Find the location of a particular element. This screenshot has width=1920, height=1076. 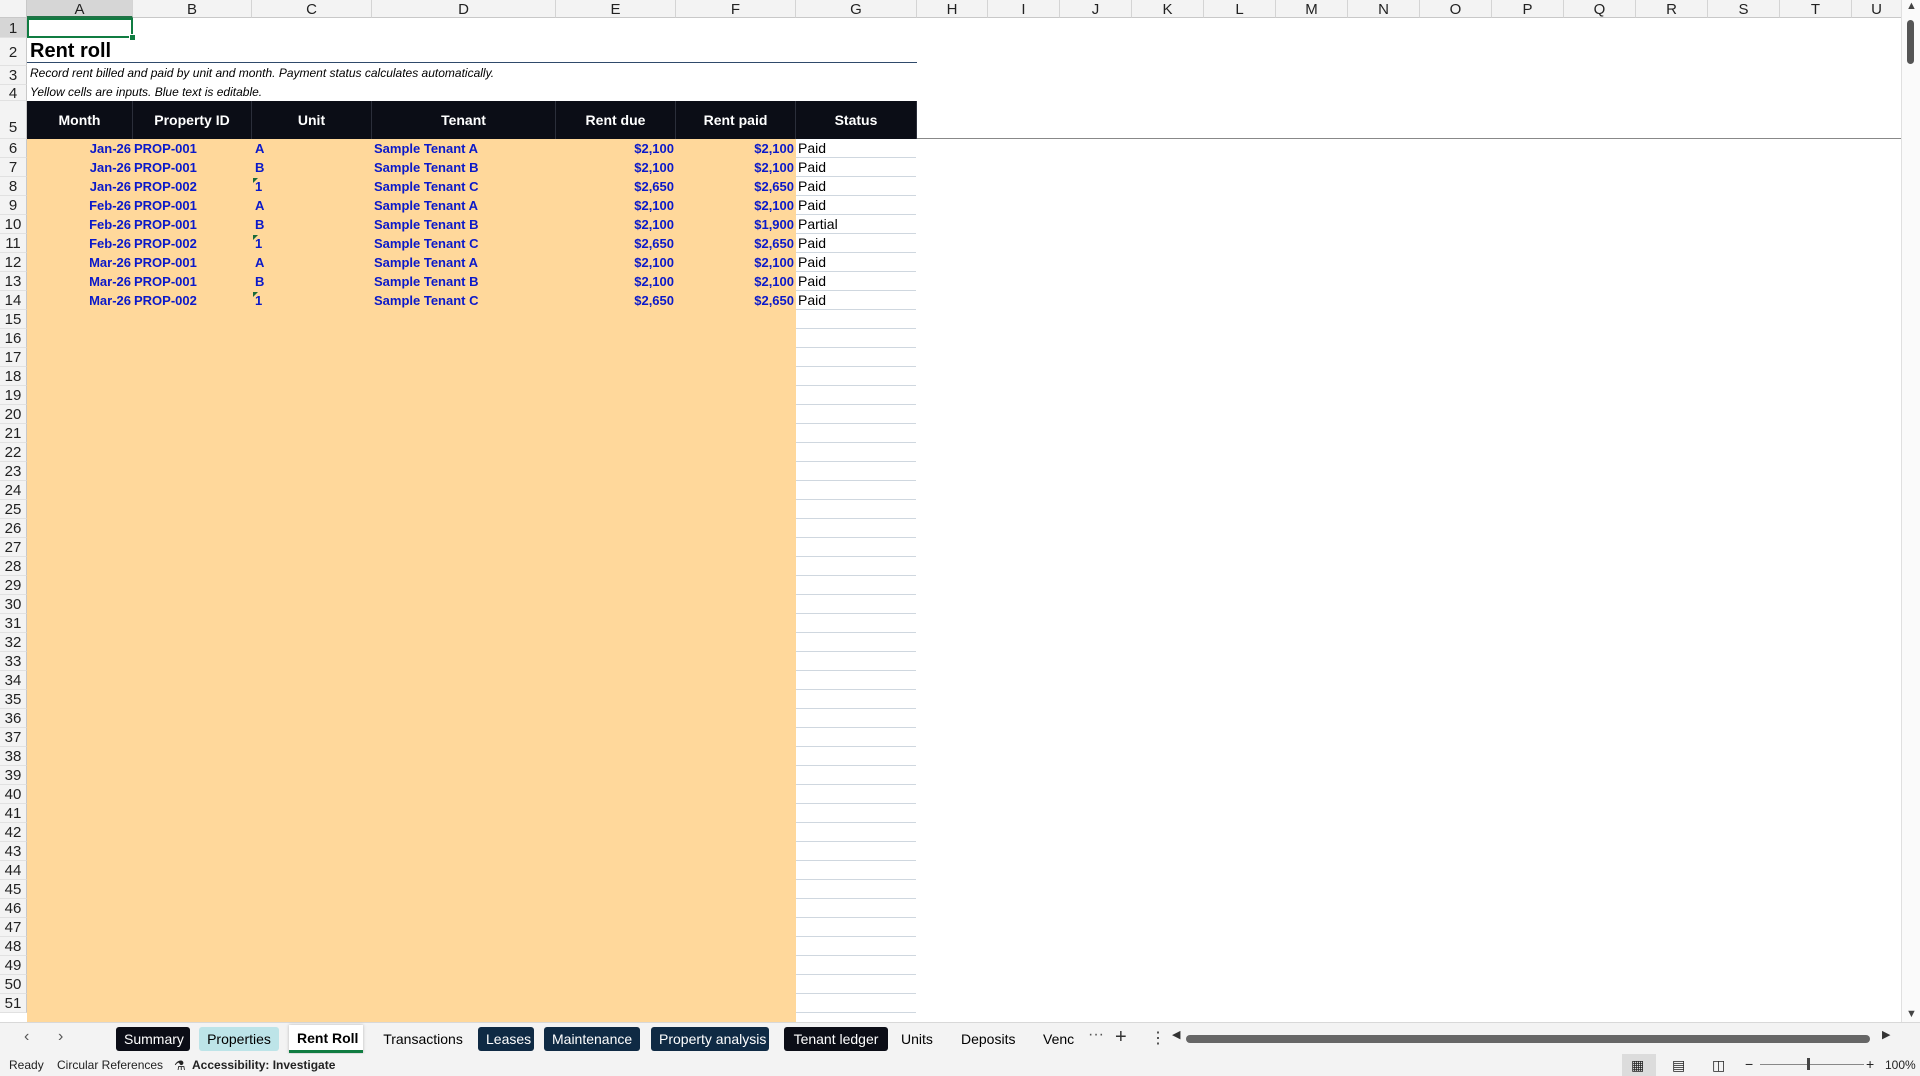

column-header-h: H is located at coordinates (952, 9).